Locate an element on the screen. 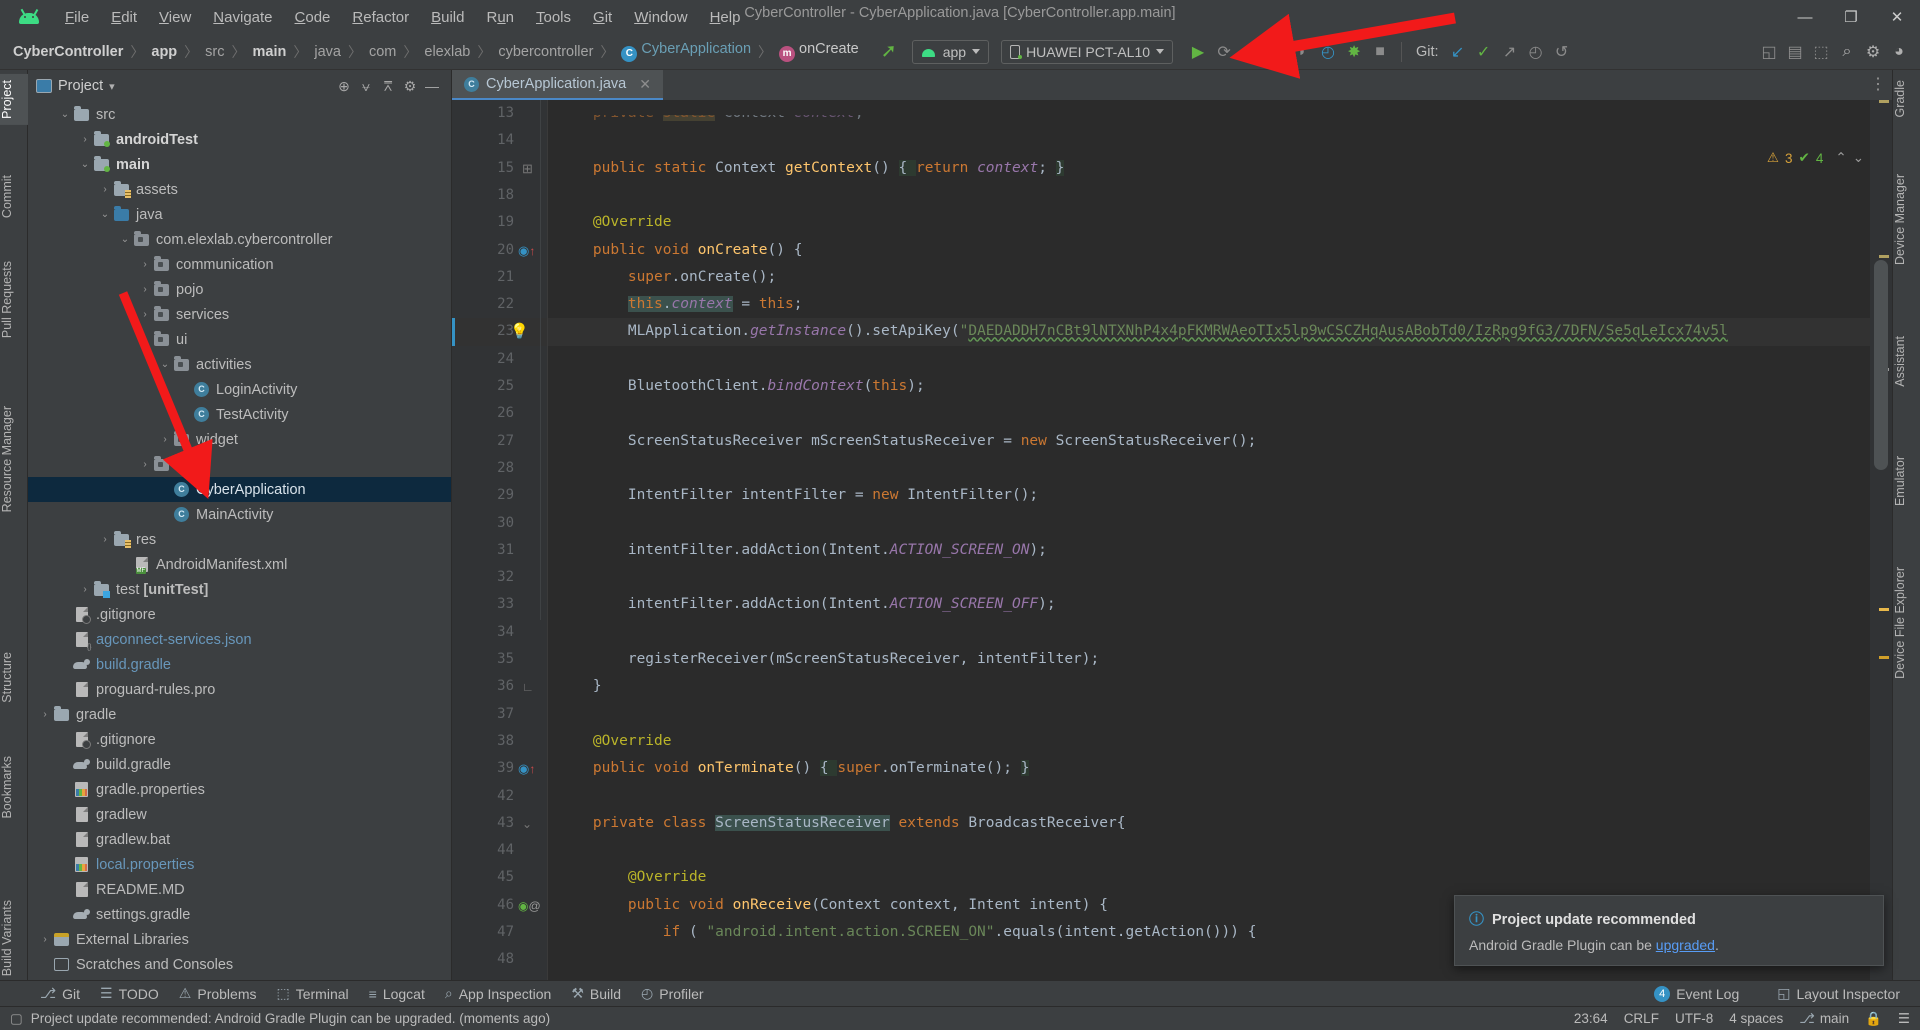 Image resolution: width=1920 pixels, height=1030 pixels. tree-item-pojo: › pojo is located at coordinates (239, 289).